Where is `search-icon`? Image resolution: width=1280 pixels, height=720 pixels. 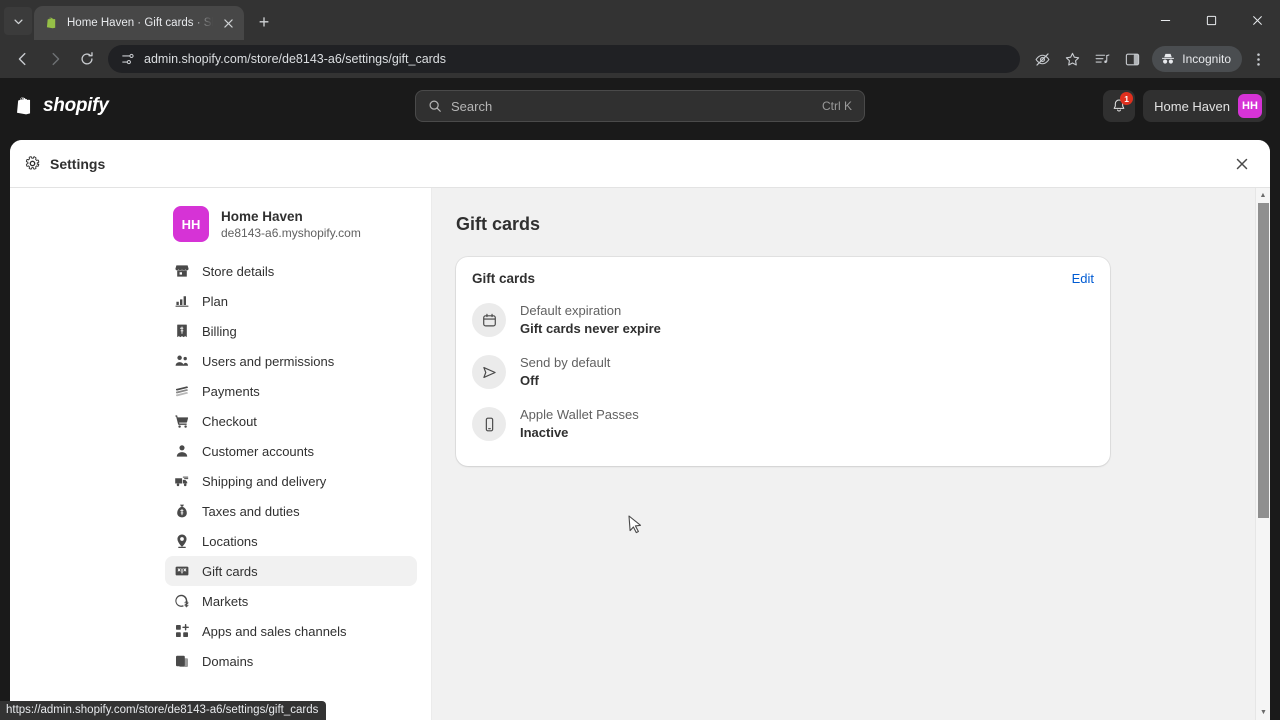
search-icon is located at coordinates (435, 106).